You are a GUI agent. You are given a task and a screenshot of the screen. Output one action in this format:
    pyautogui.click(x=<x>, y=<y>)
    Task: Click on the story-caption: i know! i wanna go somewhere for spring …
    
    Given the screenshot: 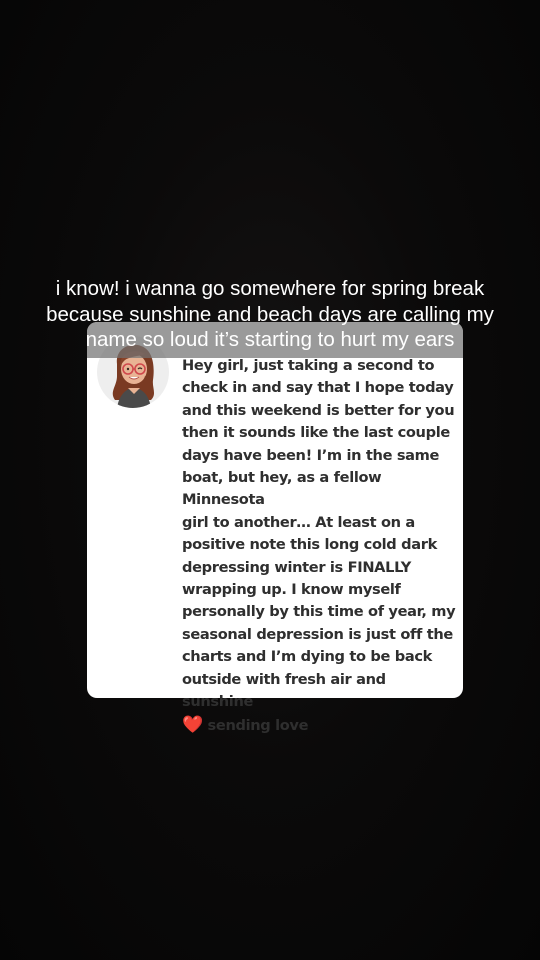 What is the action you would take?
    pyautogui.click(x=270, y=314)
    